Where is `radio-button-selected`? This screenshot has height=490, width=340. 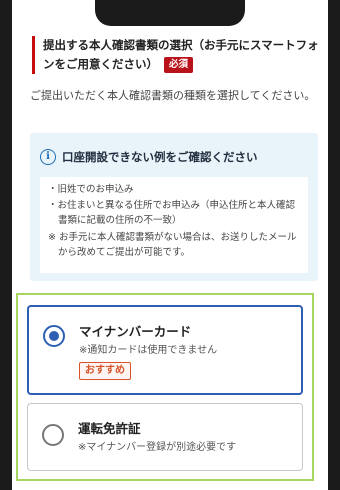
radio-button-selected is located at coordinates (54, 336).